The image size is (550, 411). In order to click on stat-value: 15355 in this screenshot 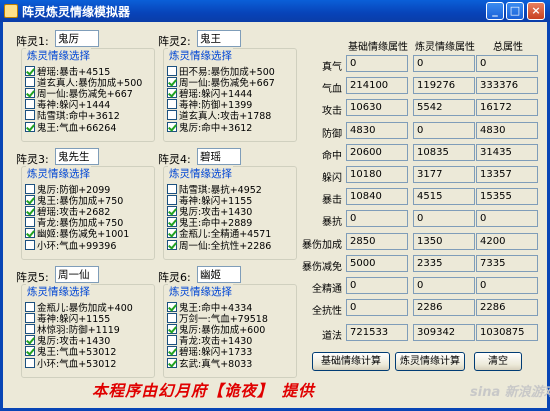, I will do `click(507, 197)`.